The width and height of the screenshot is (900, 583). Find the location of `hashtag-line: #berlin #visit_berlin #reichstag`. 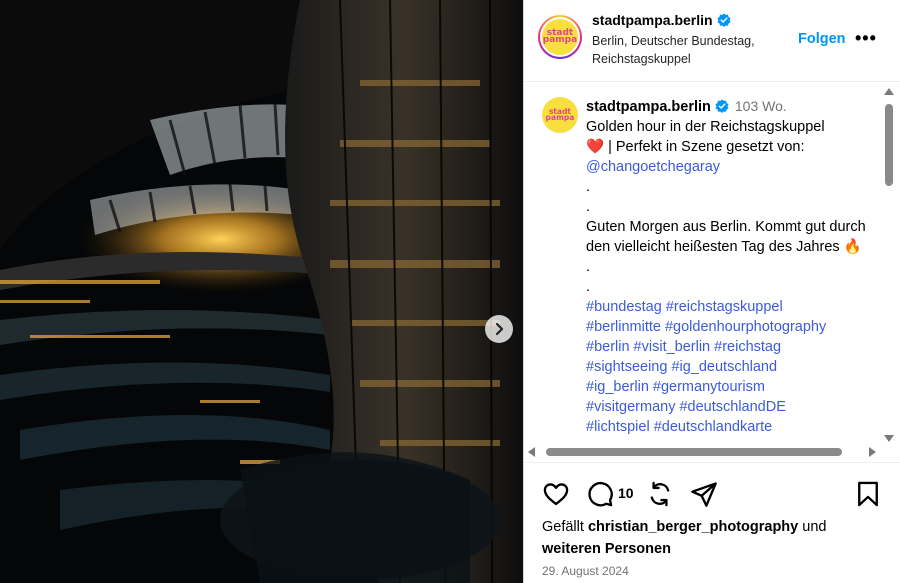

hashtag-line: #berlin #visit_berlin #reichstag is located at coordinates (731, 347).